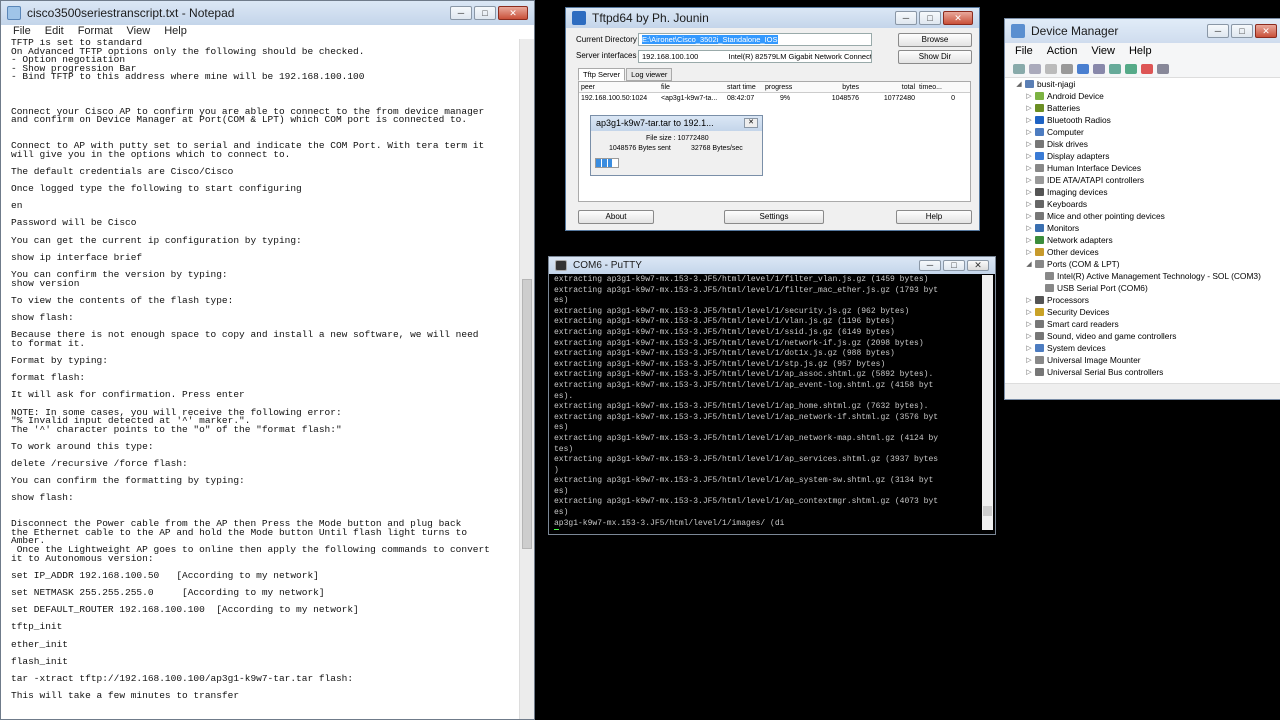 The width and height of the screenshot is (1280, 720). What do you see at coordinates (1145, 192) in the screenshot?
I see `device-tree-node: ▷ Imaging devices` at bounding box center [1145, 192].